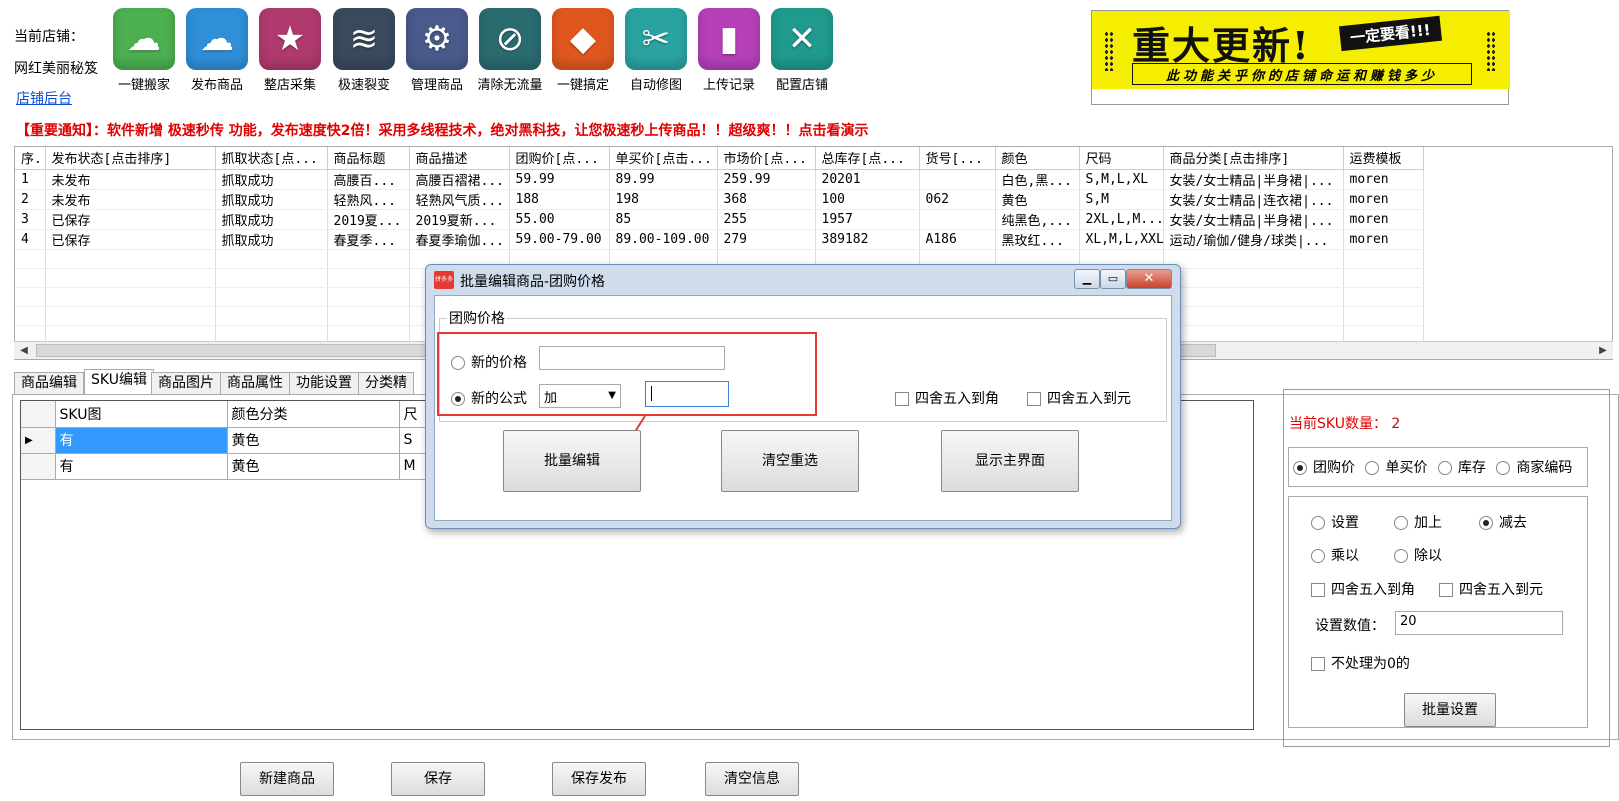 The image size is (1619, 801). What do you see at coordinates (656, 50) in the screenshot?
I see `toolbar-button: ✂ 自动修图` at bounding box center [656, 50].